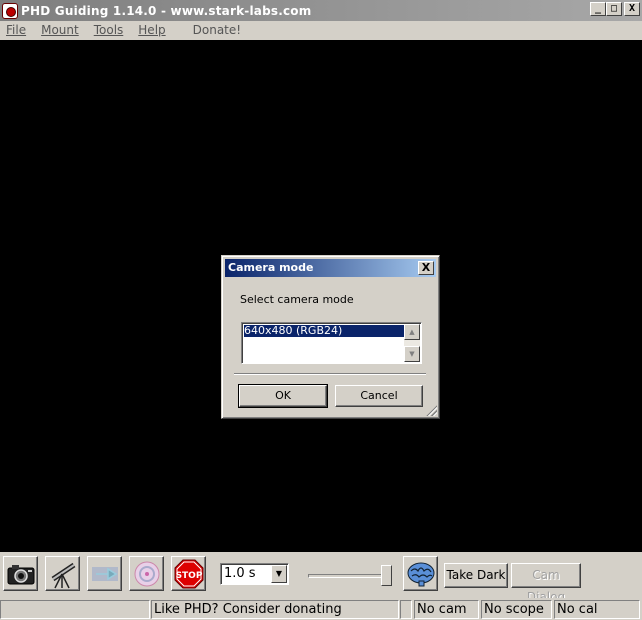  Describe the element at coordinates (426, 268) in the screenshot. I see `dialog-close-button: X` at that location.